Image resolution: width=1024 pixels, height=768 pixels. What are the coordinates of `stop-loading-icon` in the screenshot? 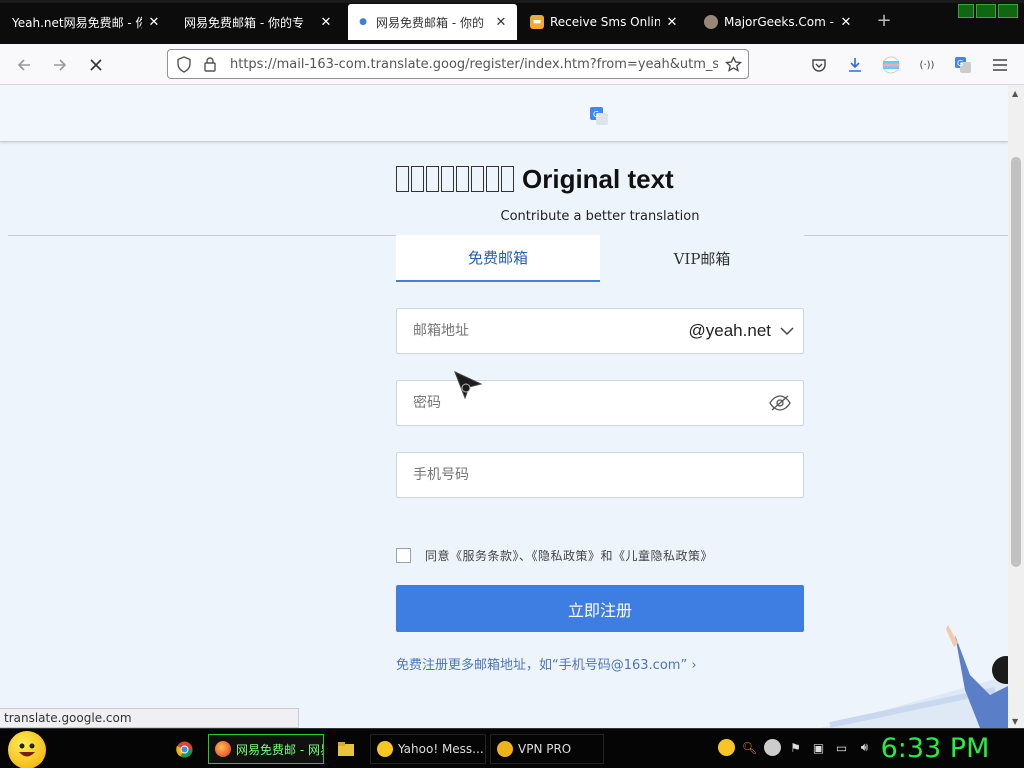 It's located at (96, 65).